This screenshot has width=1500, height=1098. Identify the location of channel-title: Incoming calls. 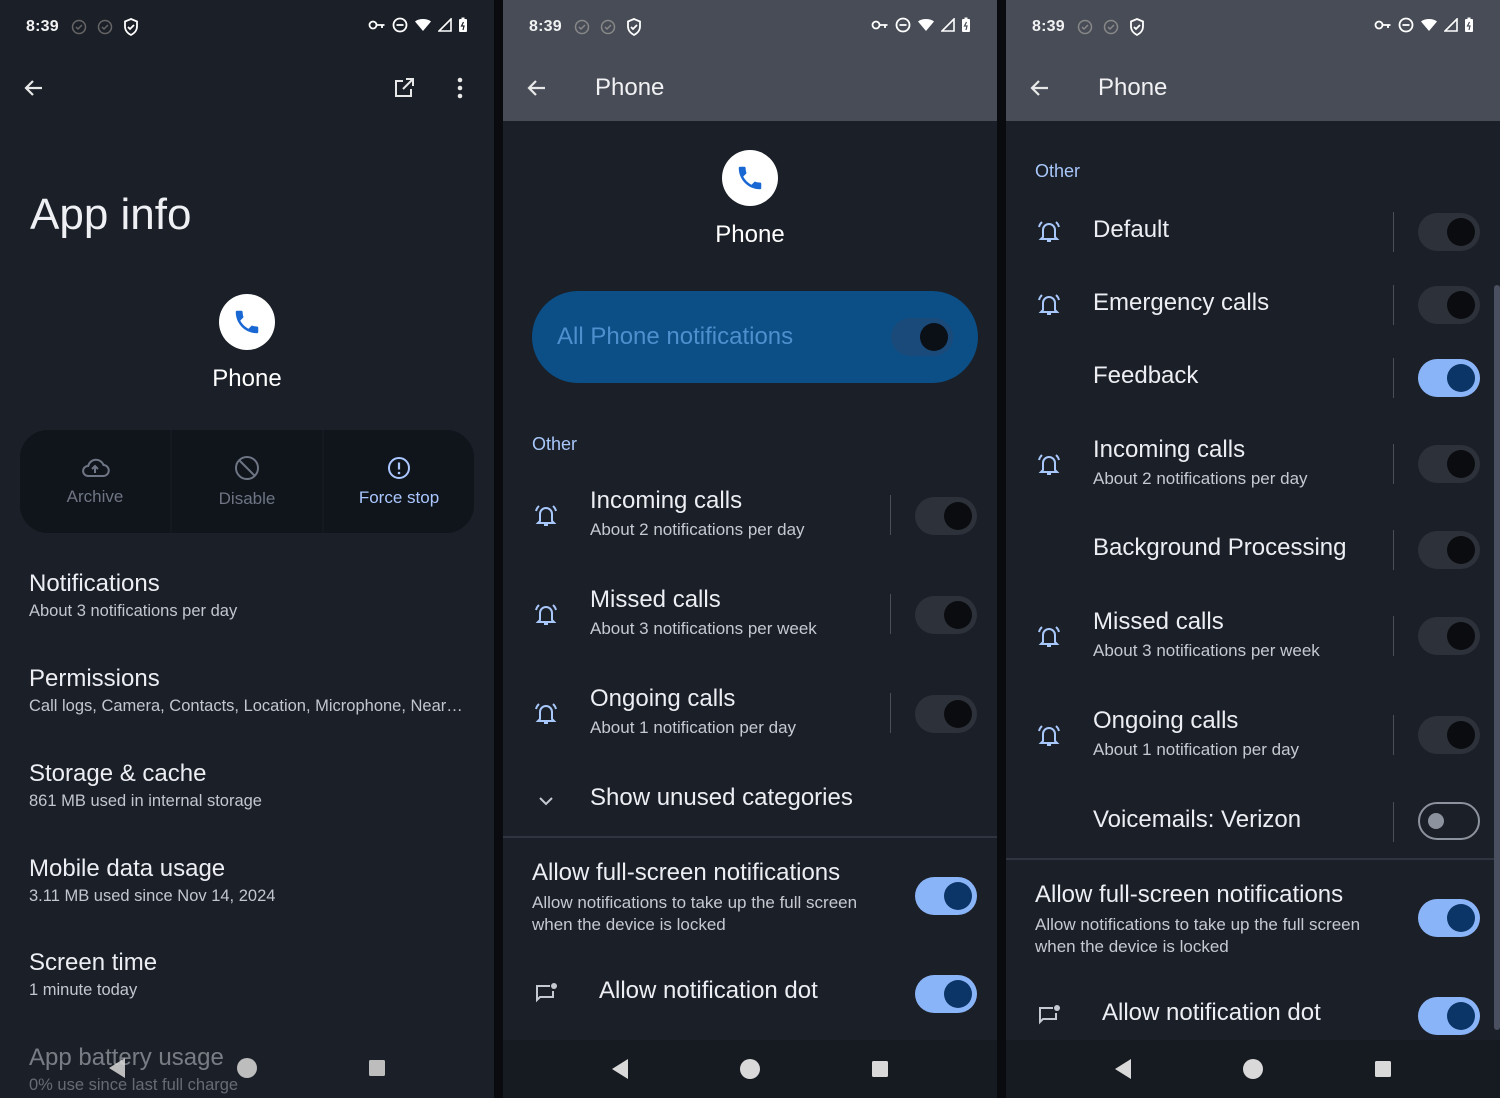
(666, 500).